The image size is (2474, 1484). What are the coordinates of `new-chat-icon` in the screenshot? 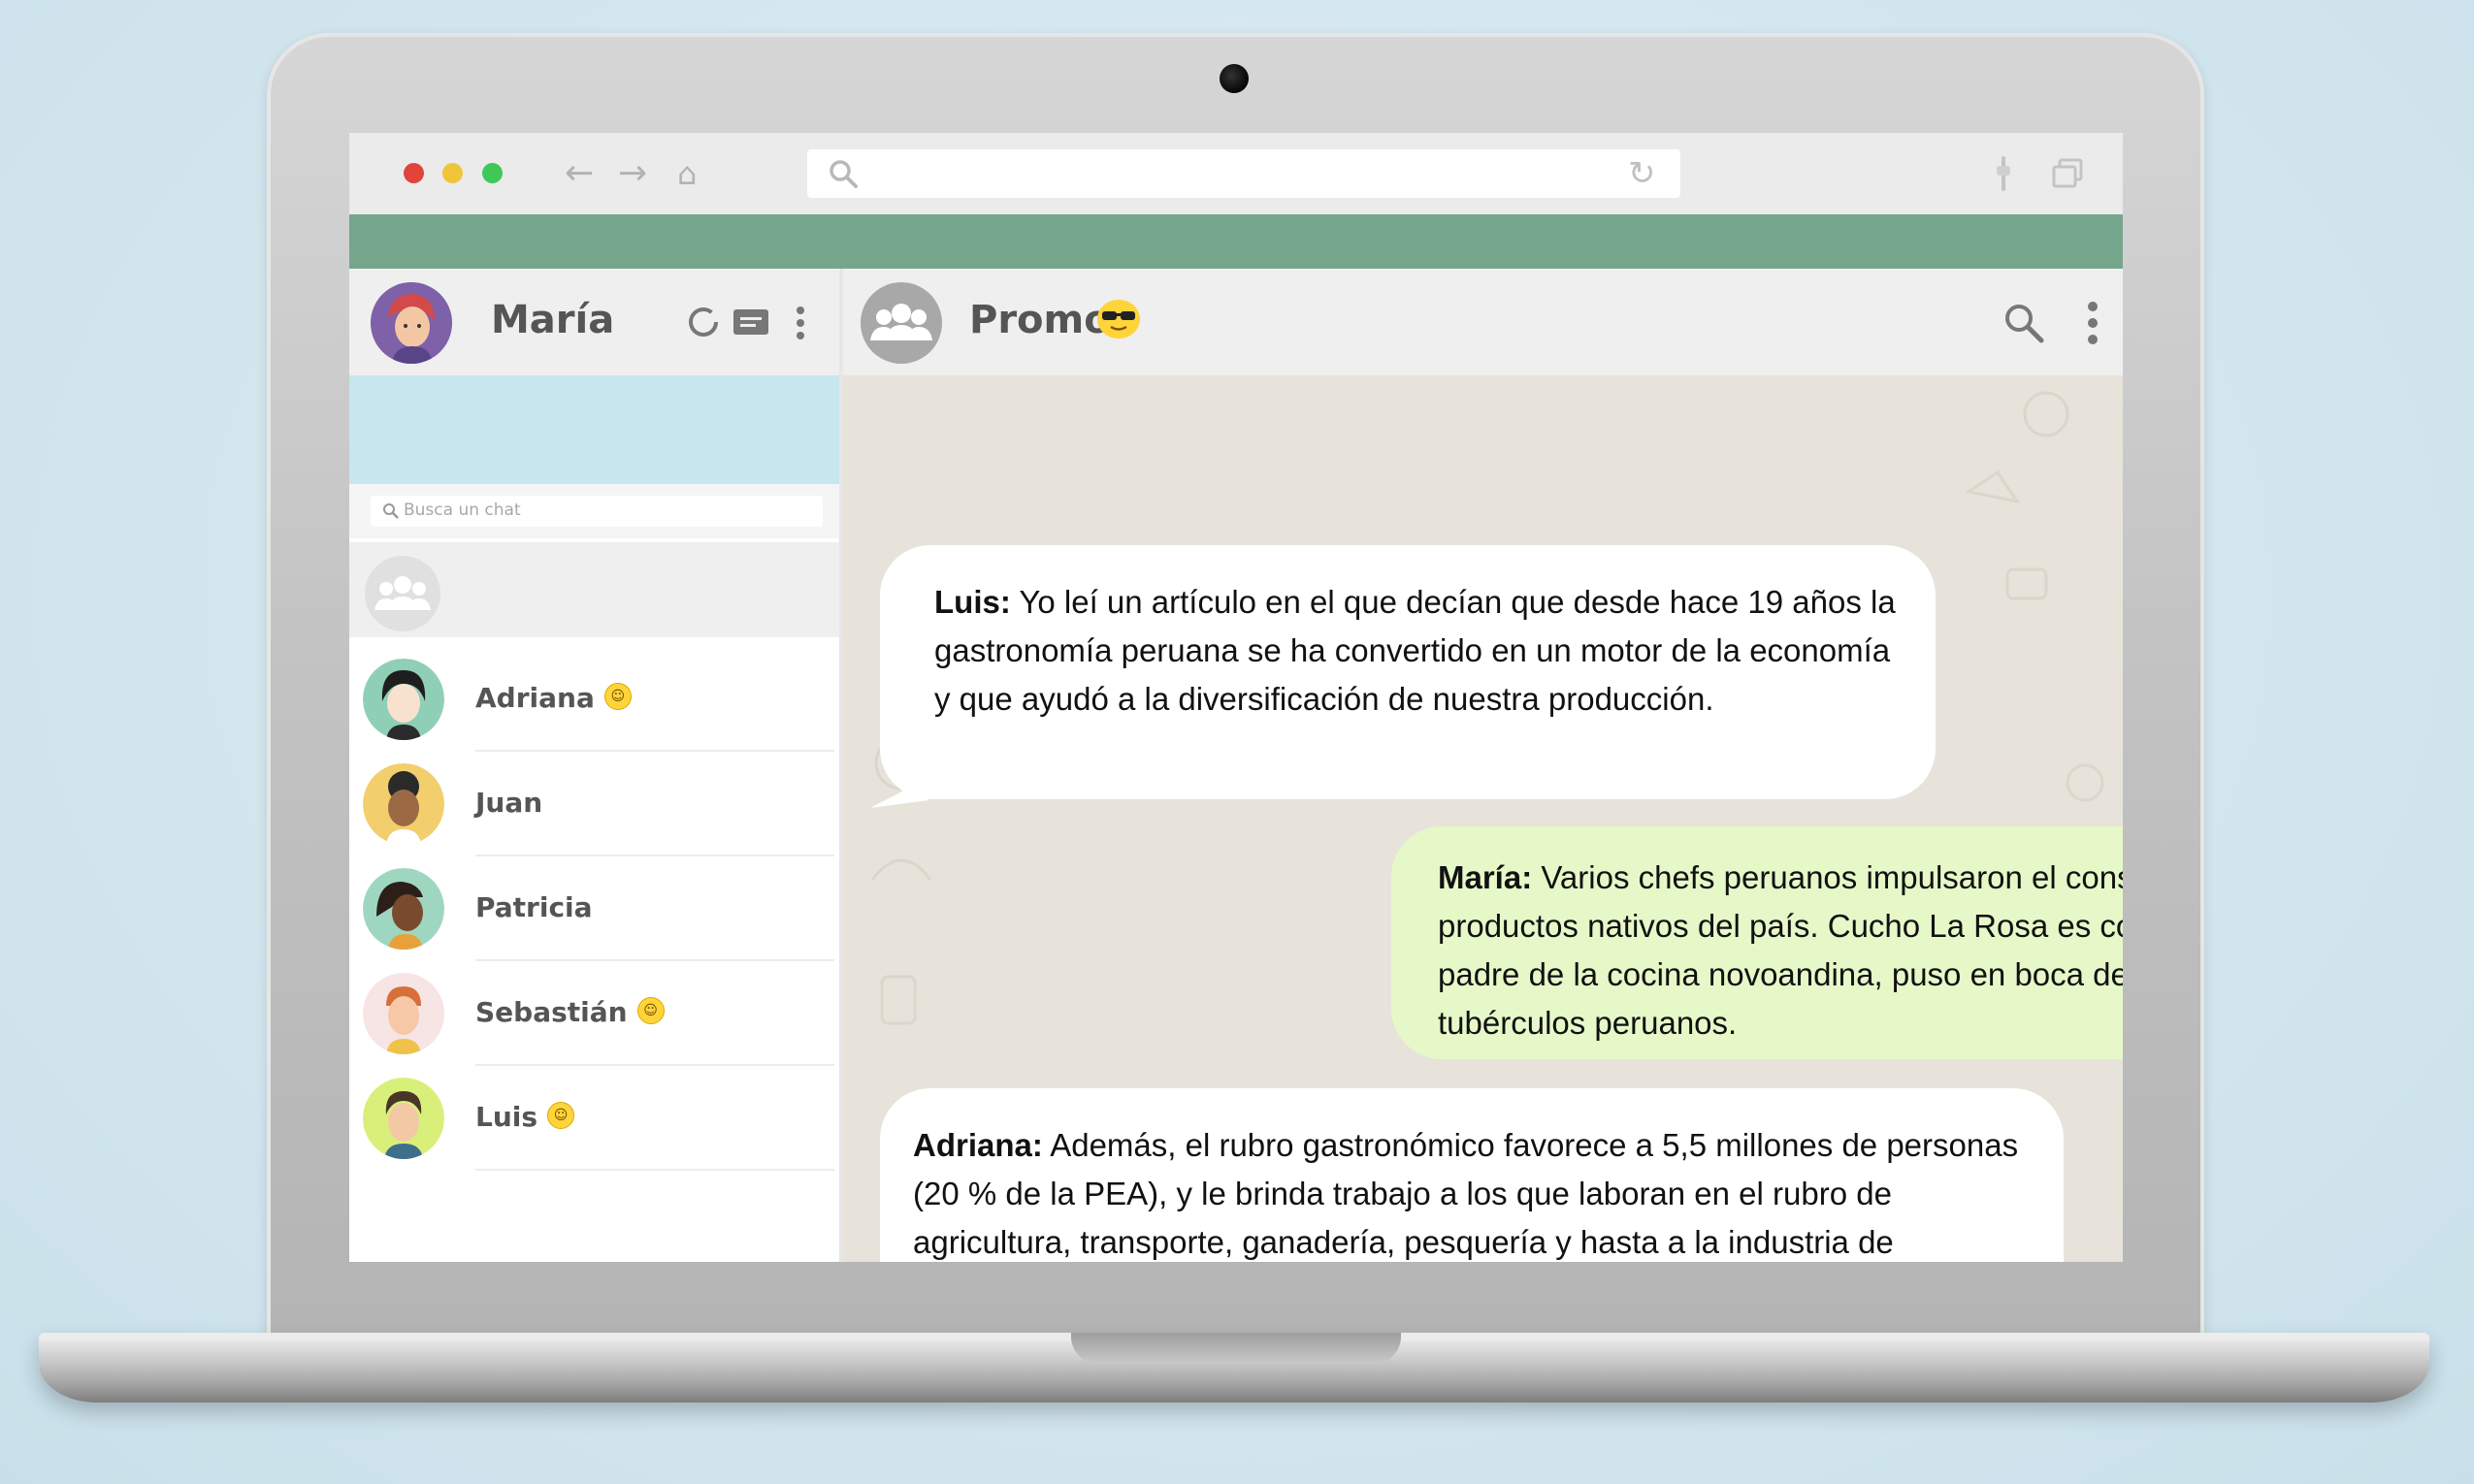 It's located at (751, 322).